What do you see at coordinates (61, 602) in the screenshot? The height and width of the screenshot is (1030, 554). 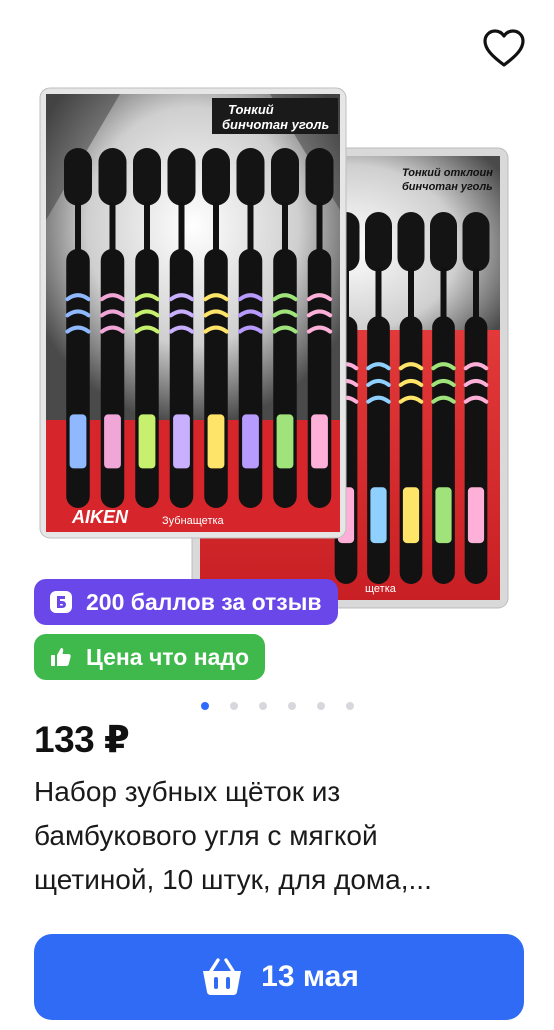 I see `points-b-icon` at bounding box center [61, 602].